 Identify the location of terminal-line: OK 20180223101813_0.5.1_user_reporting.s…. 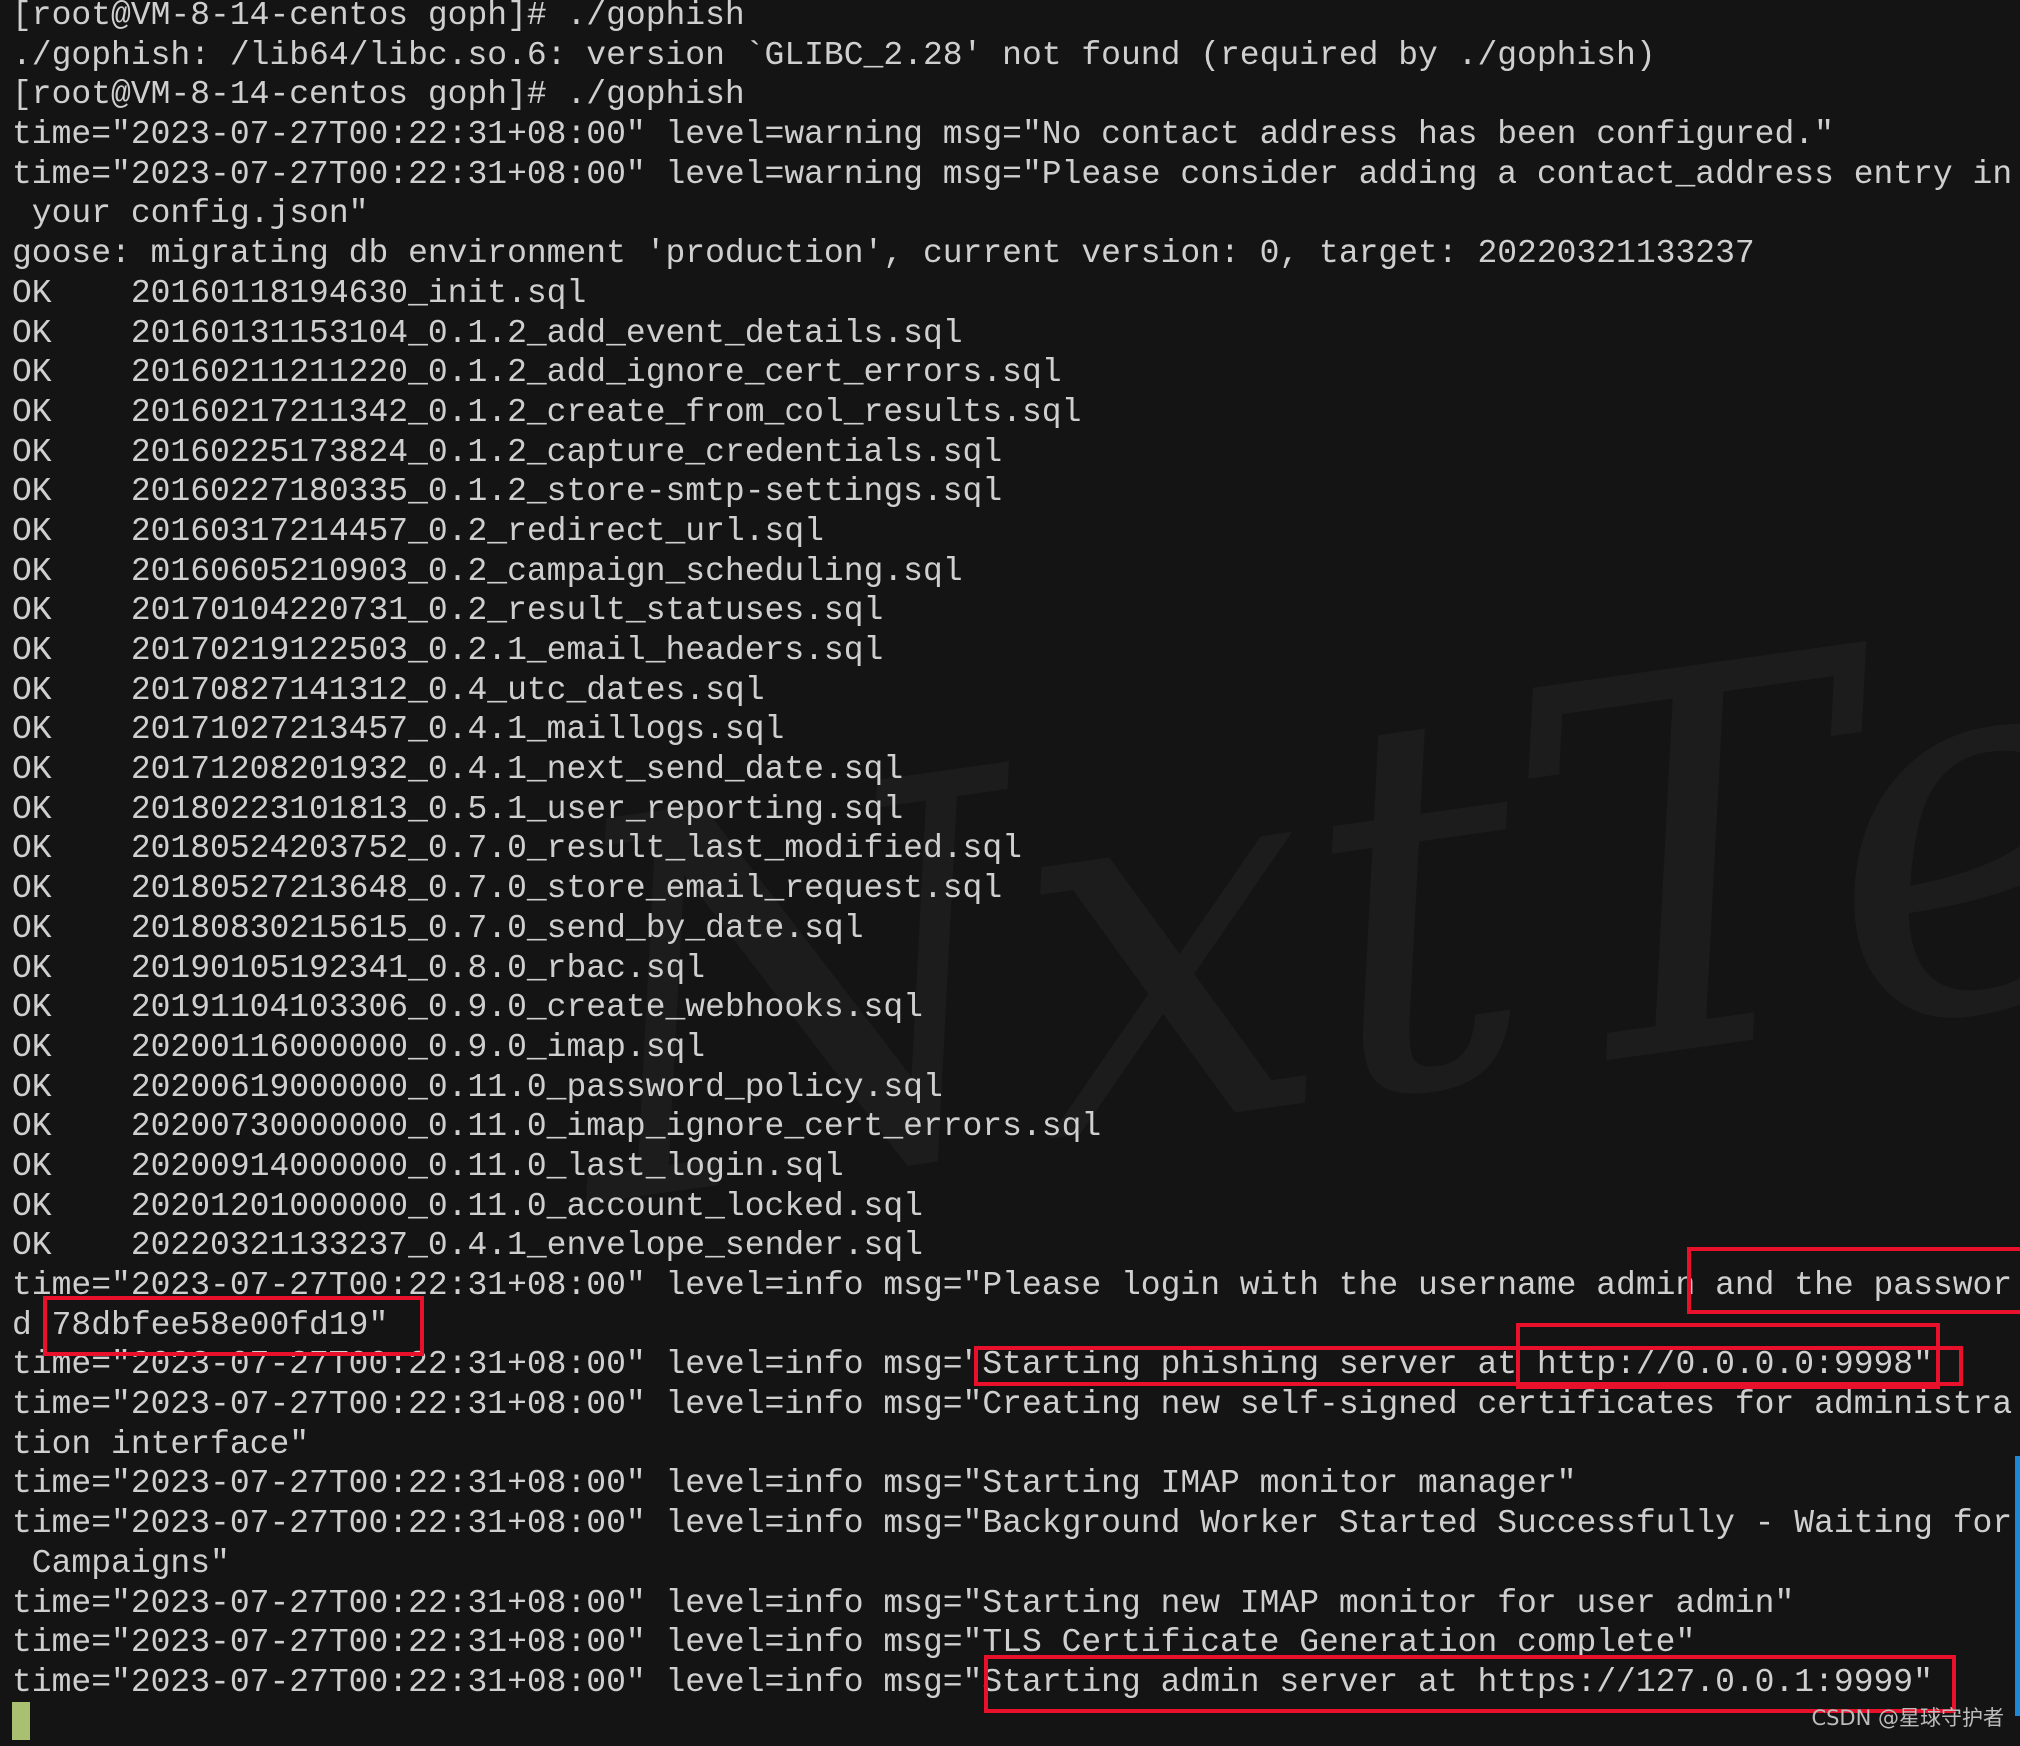
(458, 809).